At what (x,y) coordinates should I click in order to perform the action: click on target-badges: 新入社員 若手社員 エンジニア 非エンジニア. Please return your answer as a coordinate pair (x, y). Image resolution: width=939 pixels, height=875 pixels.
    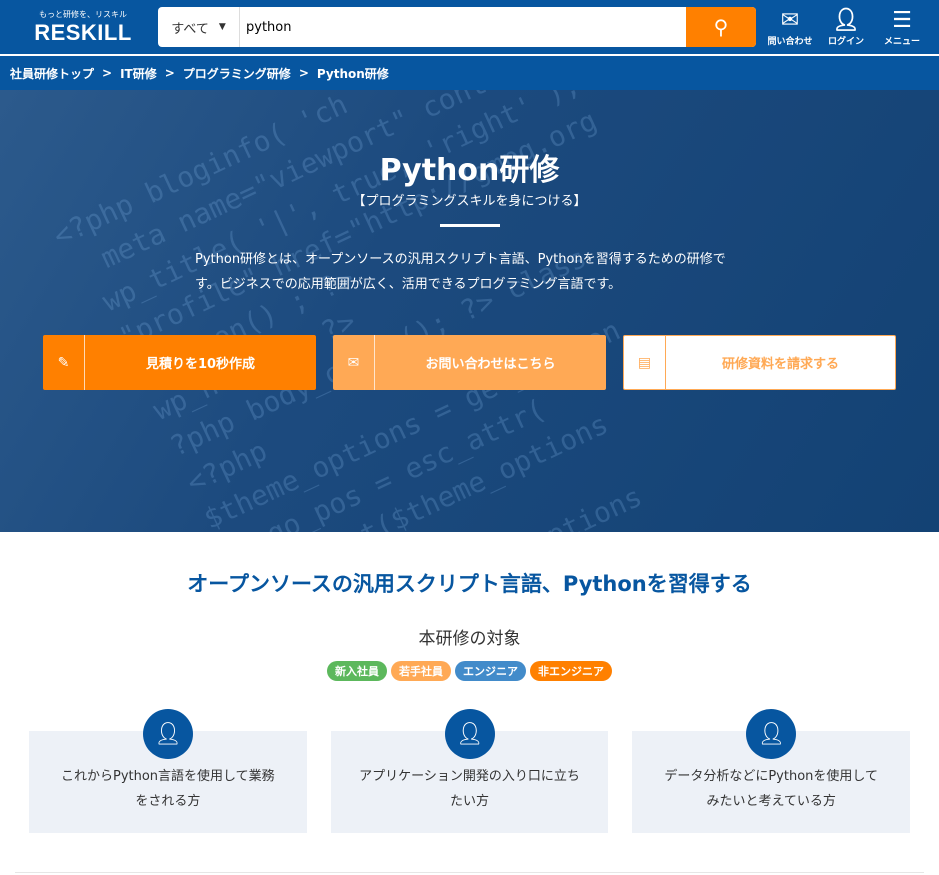
    Looking at the image, I should click on (469, 671).